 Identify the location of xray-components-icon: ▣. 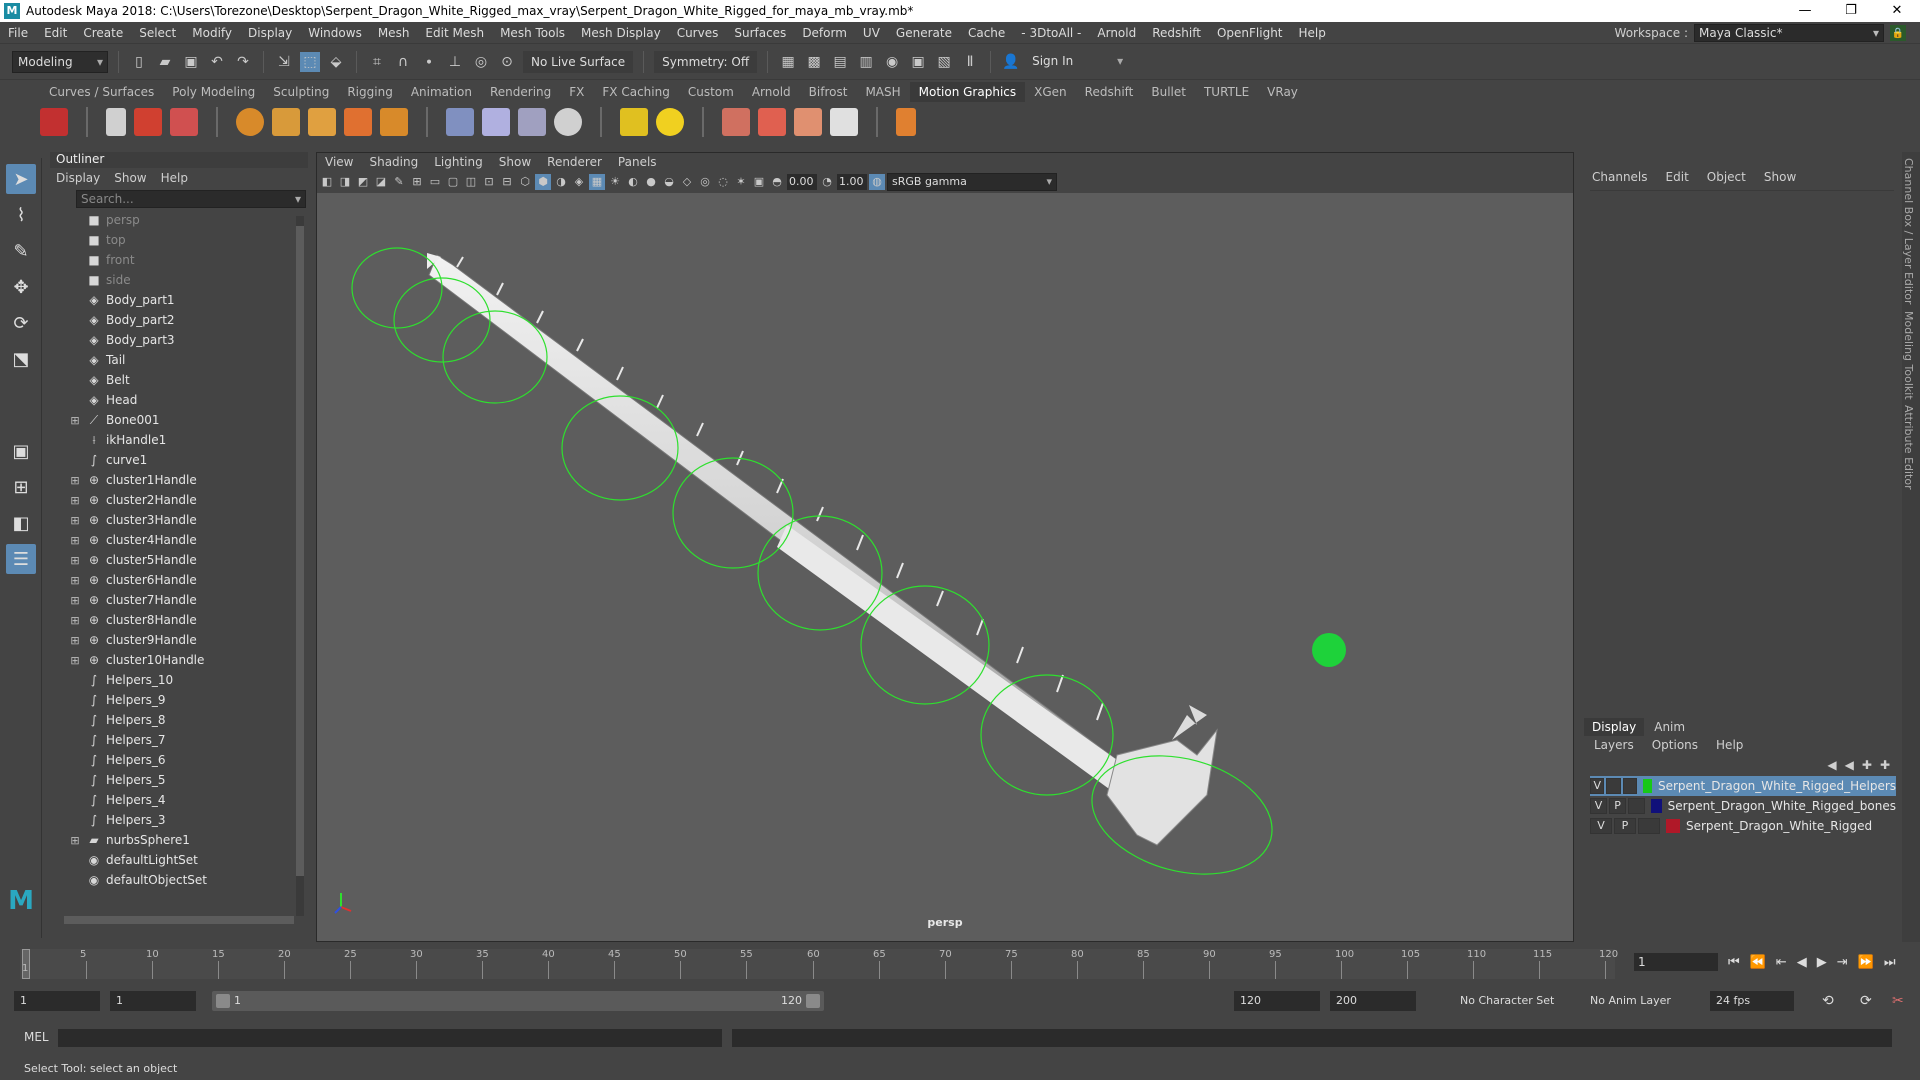
(759, 182).